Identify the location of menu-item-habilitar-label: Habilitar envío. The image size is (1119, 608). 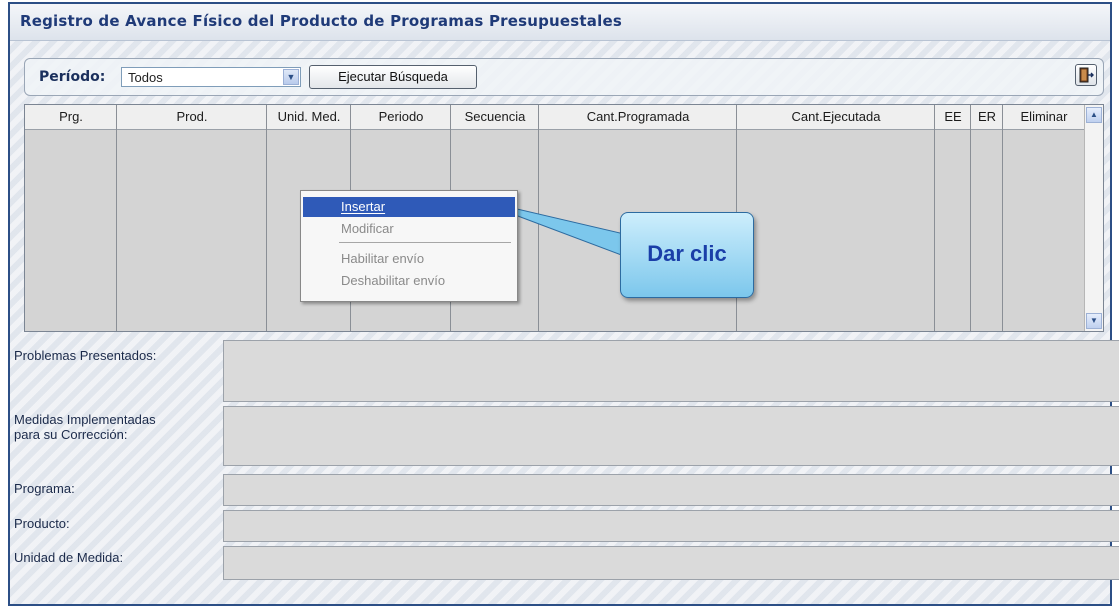
(383, 258).